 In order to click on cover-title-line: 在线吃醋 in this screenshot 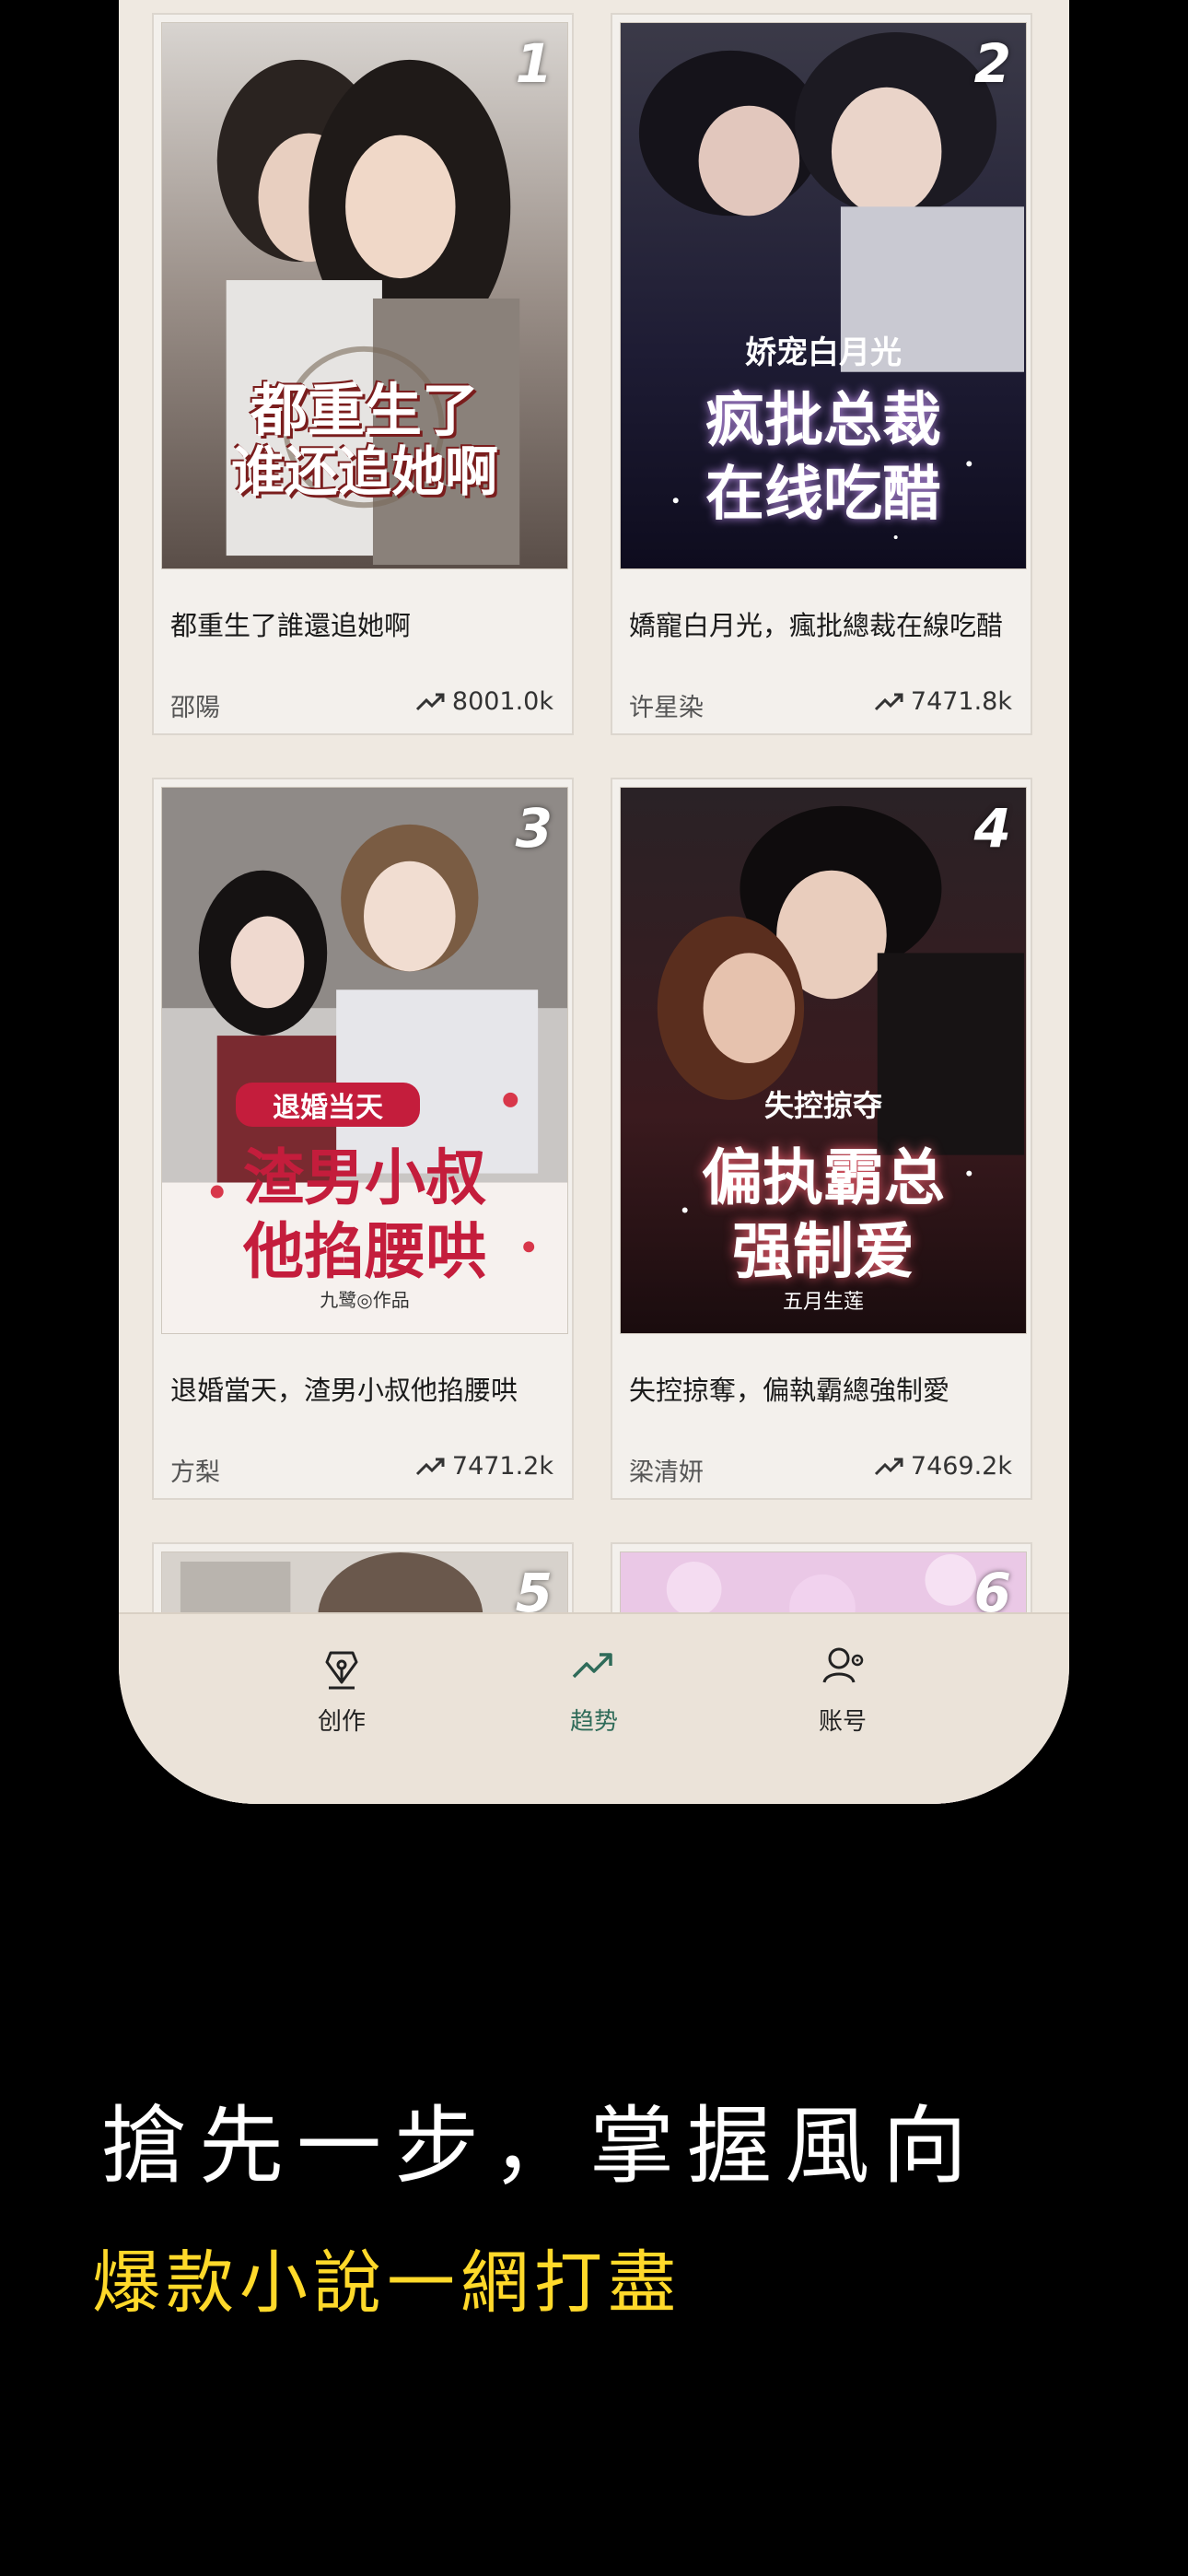, I will do `click(823, 495)`.